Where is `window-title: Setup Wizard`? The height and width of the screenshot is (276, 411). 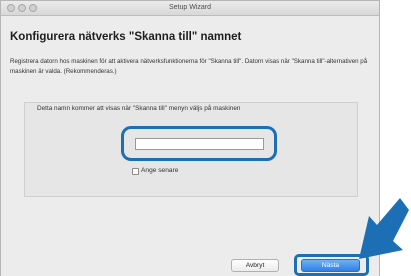 window-title: Setup Wizard is located at coordinates (190, 7).